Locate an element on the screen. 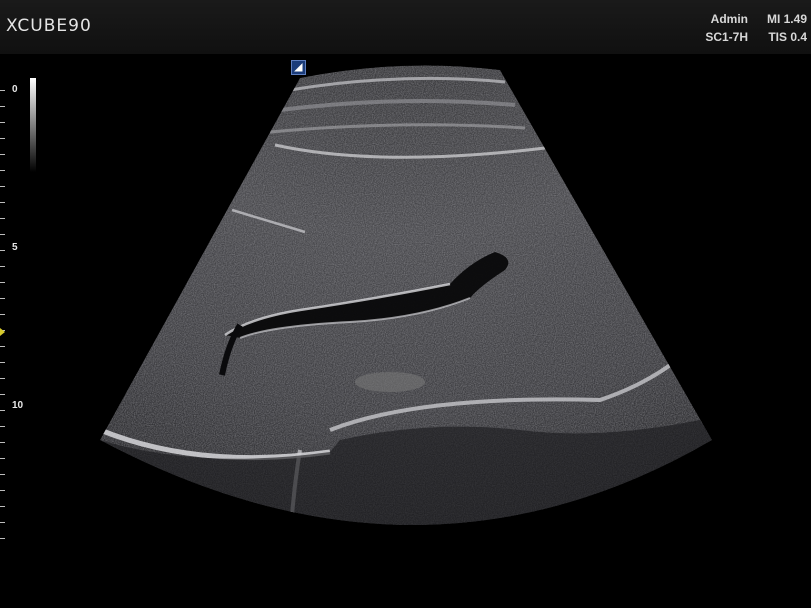 This screenshot has width=811, height=608. orientation-marker-icon: ◢ is located at coordinates (298, 67).